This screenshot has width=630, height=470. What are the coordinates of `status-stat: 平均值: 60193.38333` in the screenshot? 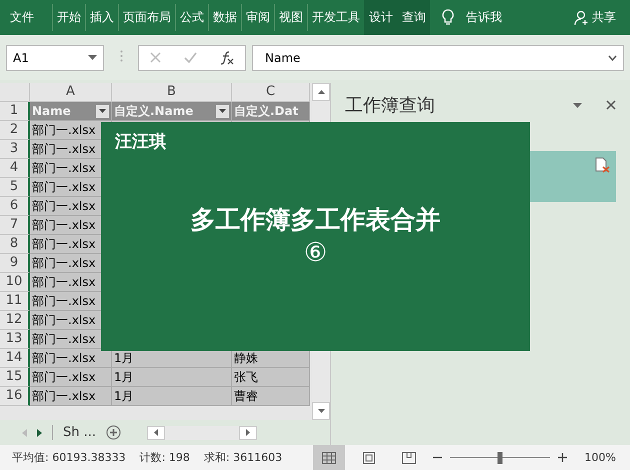 It's located at (69, 457).